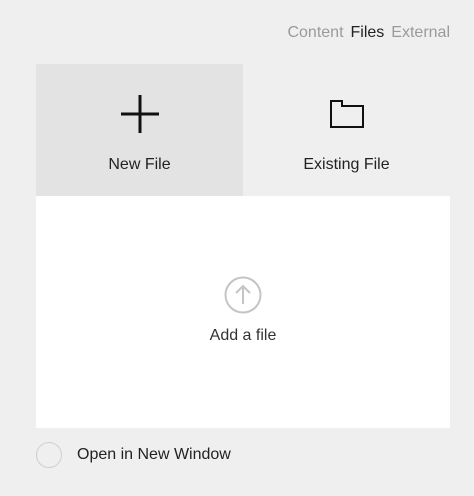 This screenshot has height=496, width=474. What do you see at coordinates (346, 164) in the screenshot?
I see `existing-file-label: Existing File` at bounding box center [346, 164].